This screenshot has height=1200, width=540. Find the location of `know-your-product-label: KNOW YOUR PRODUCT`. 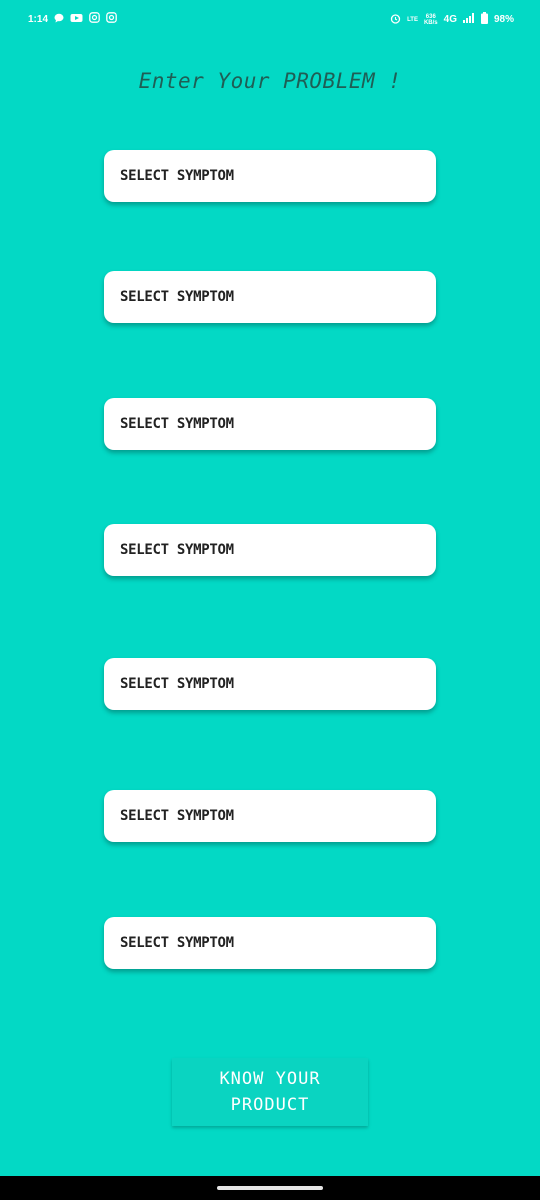

know-your-product-label: KNOW YOUR PRODUCT is located at coordinates (270, 1092).